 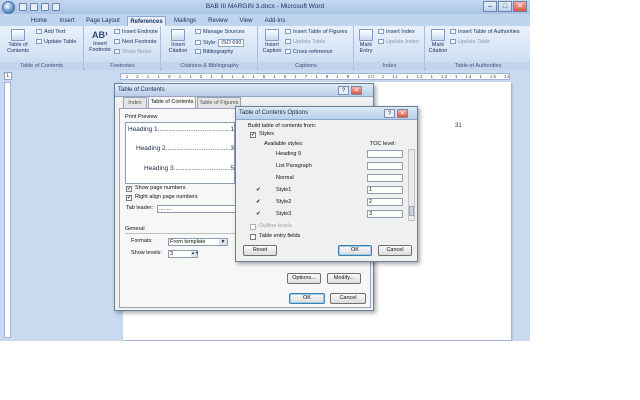 I want to click on preview-heading-2: Heading 2, so click(x=151, y=148).